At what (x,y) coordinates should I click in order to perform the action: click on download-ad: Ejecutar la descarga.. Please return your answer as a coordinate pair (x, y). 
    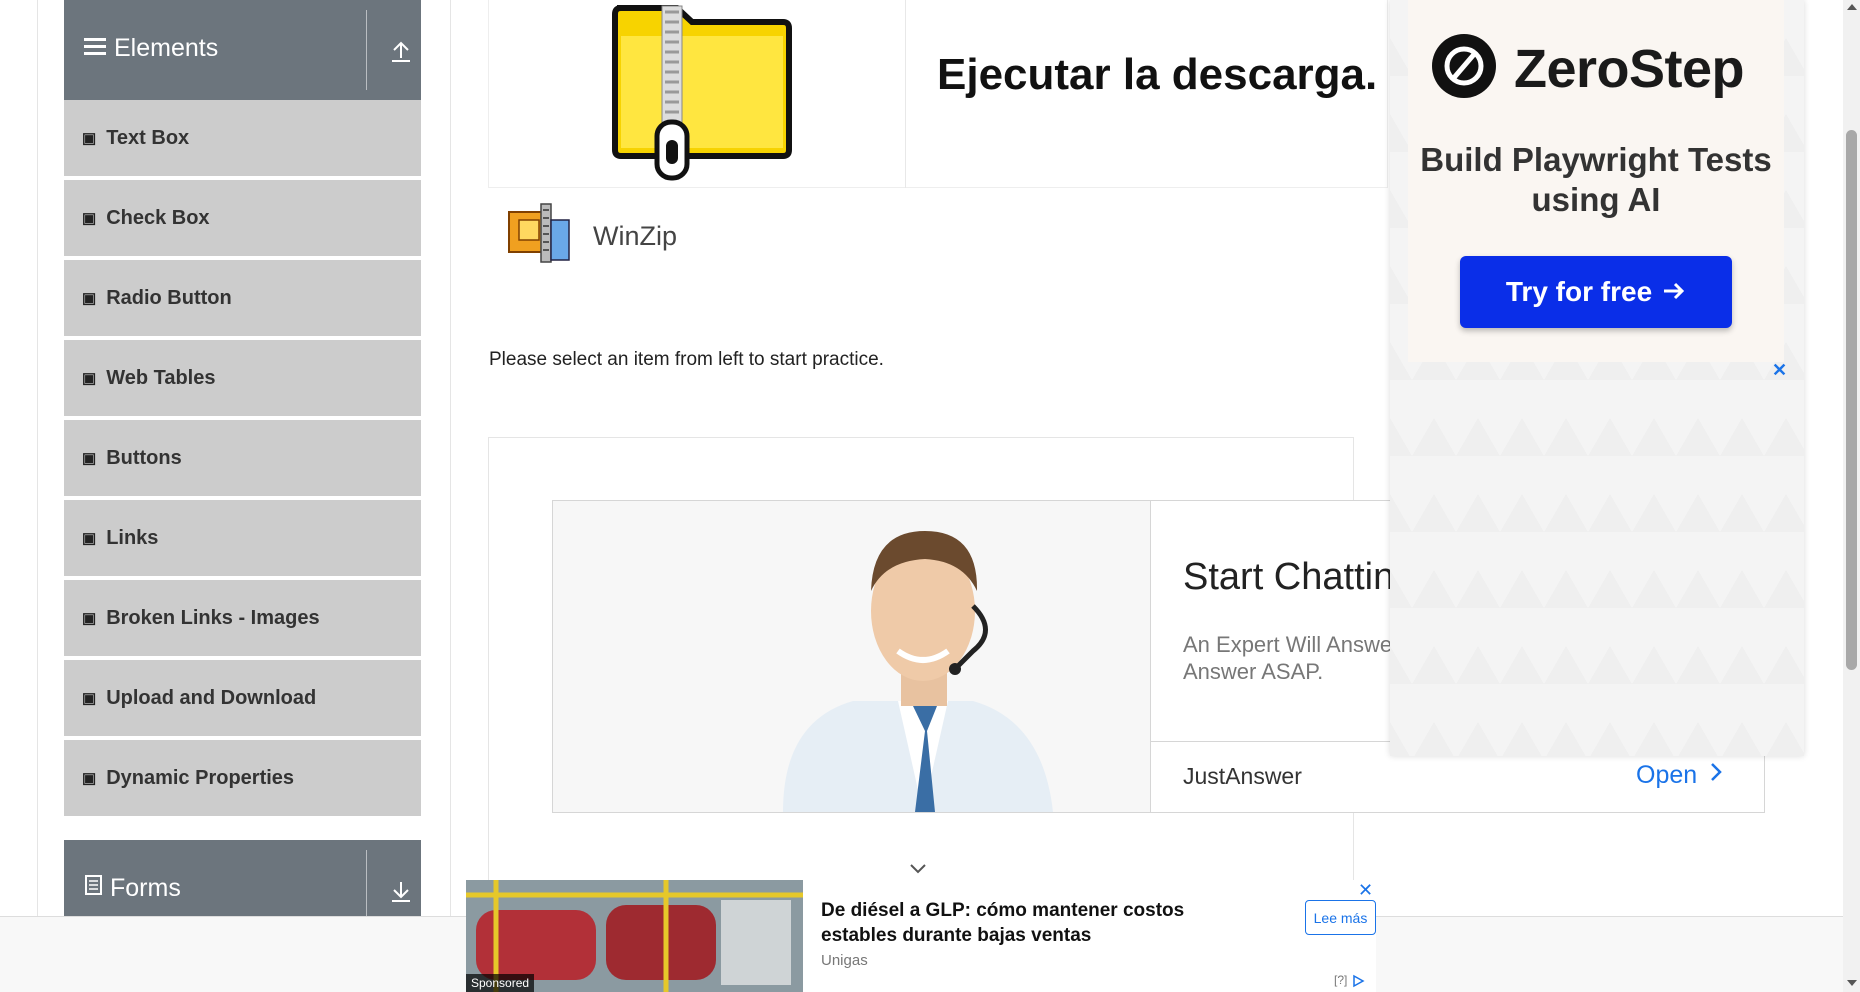
    Looking at the image, I should click on (938, 94).